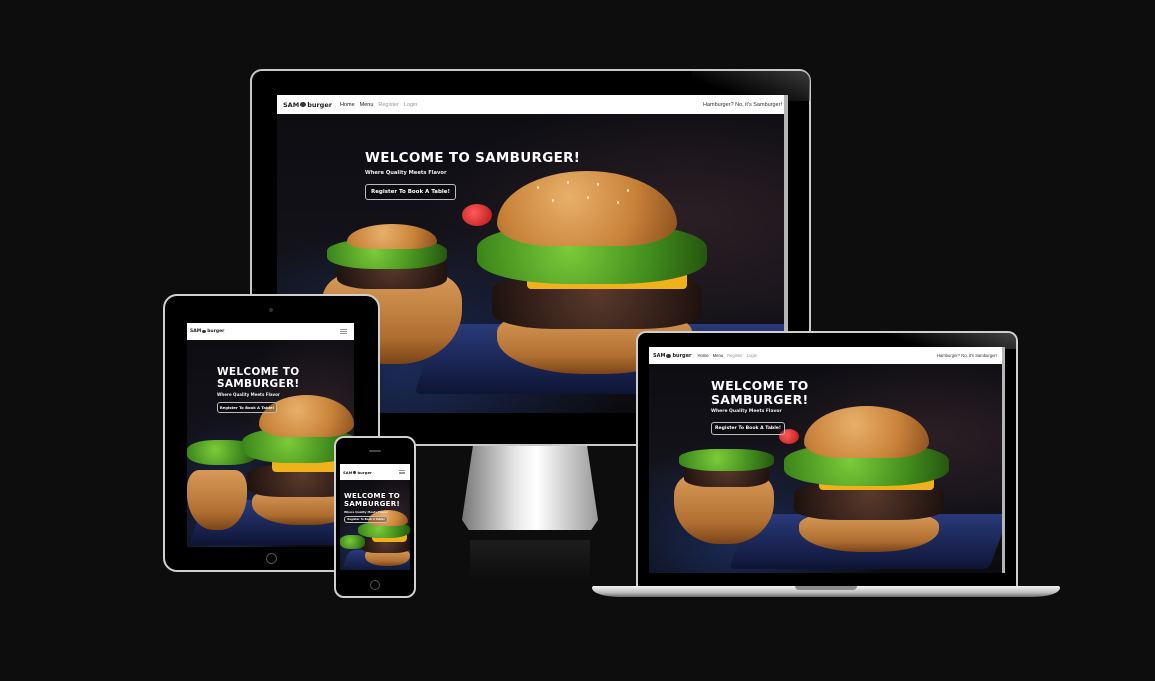  Describe the element at coordinates (271, 558) in the screenshot. I see `tablet-home-button` at that location.